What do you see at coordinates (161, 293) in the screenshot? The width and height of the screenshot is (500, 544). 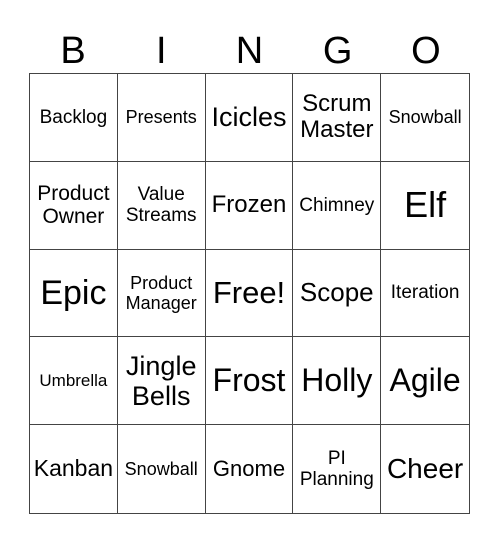 I see `bingo-cell: Product Manager` at bounding box center [161, 293].